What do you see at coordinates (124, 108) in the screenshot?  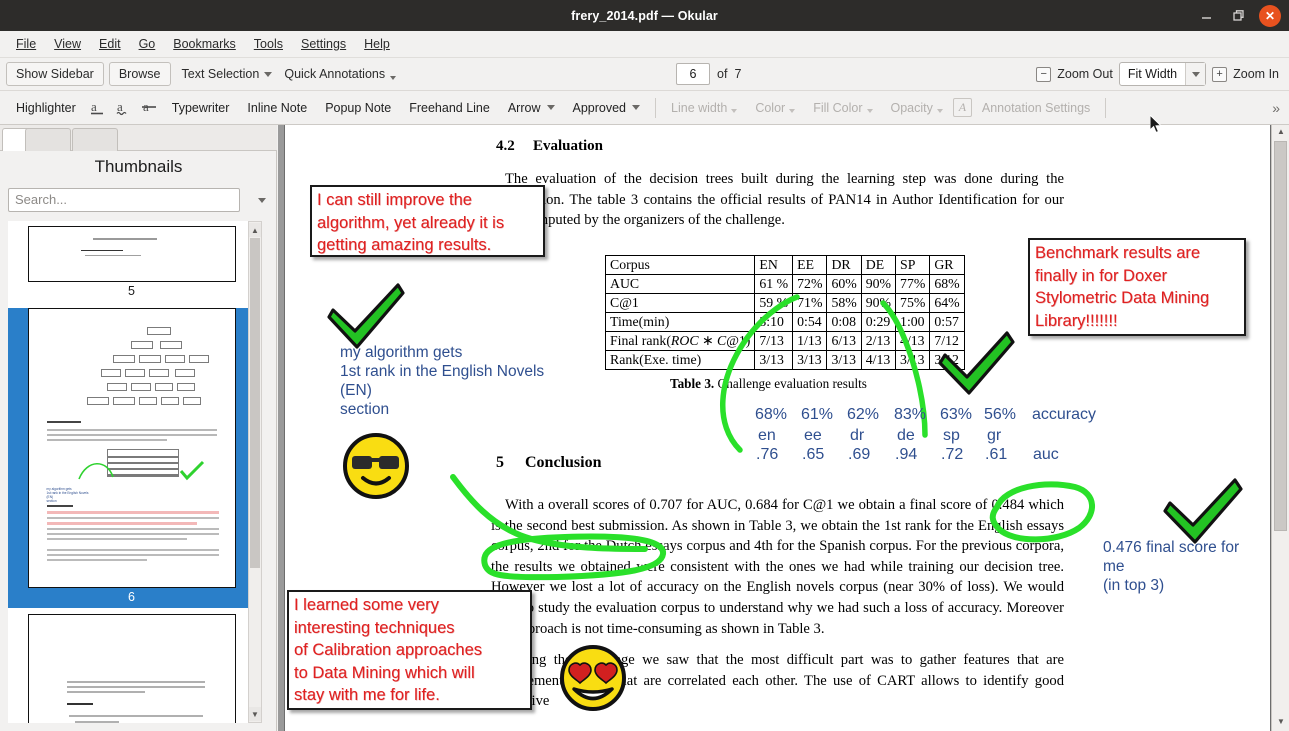 I see `squiggly-underline-icon: a` at bounding box center [124, 108].